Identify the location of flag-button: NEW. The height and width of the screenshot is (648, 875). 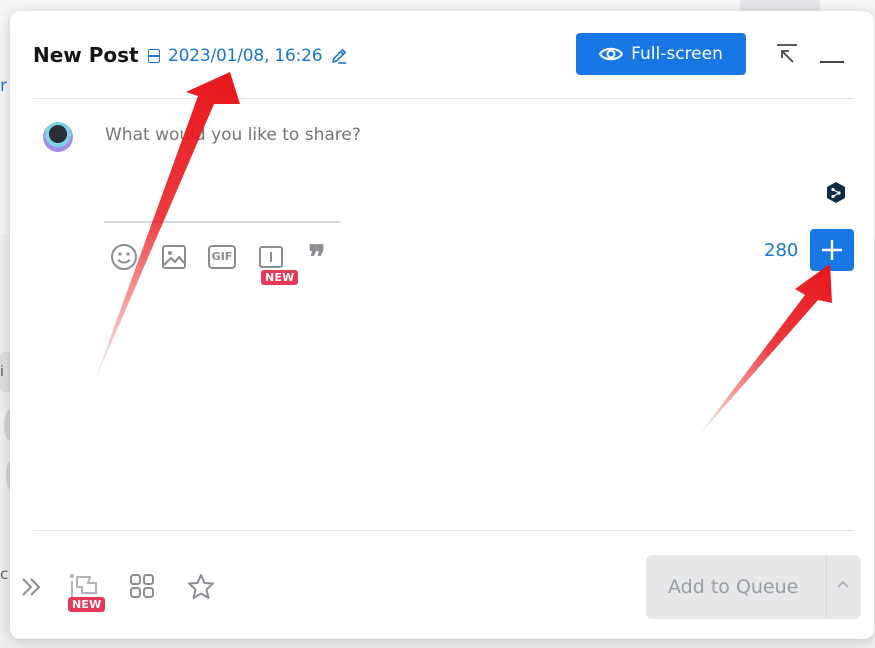
(88, 595).